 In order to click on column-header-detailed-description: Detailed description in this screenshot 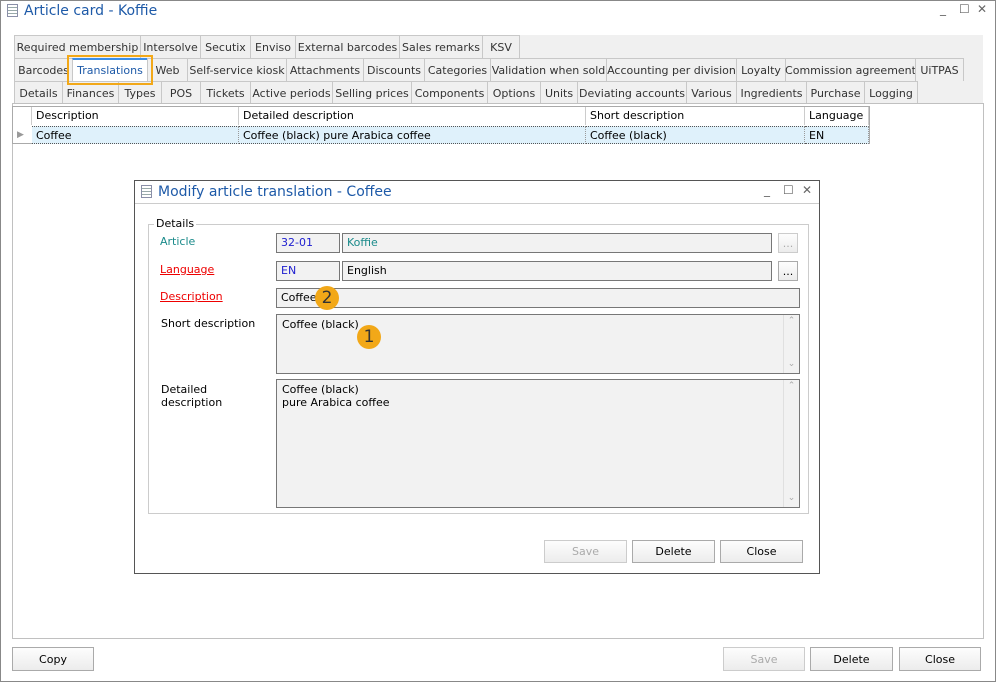, I will do `click(412, 116)`.